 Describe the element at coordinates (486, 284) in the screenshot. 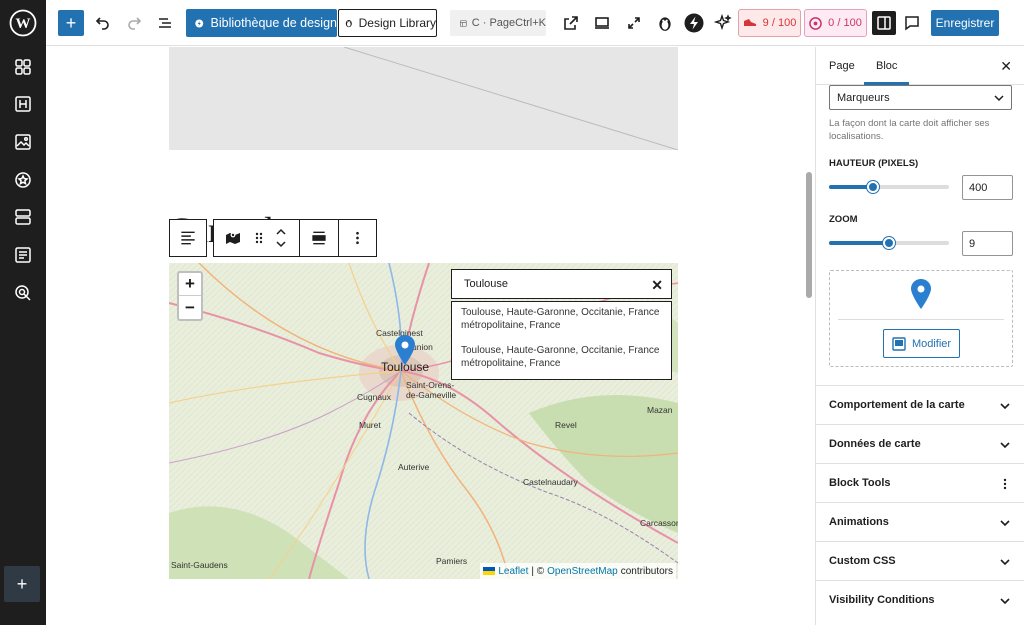

I see `map-search-value: Toulouse` at that location.